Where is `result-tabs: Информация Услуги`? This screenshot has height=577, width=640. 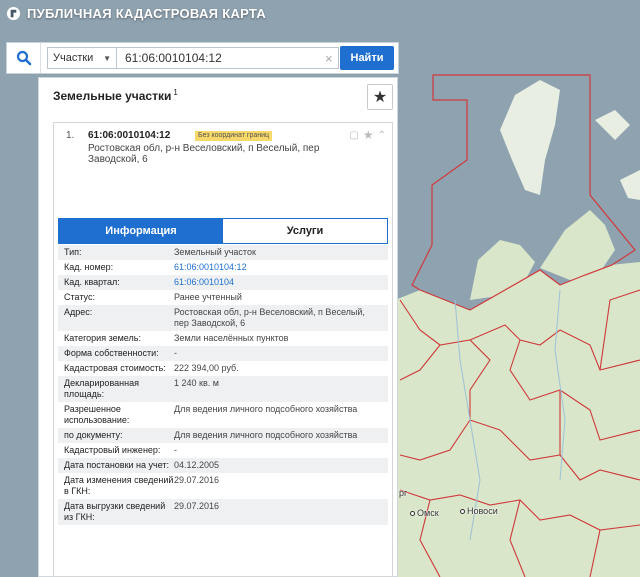
result-tabs: Информация Услуги is located at coordinates (223, 231).